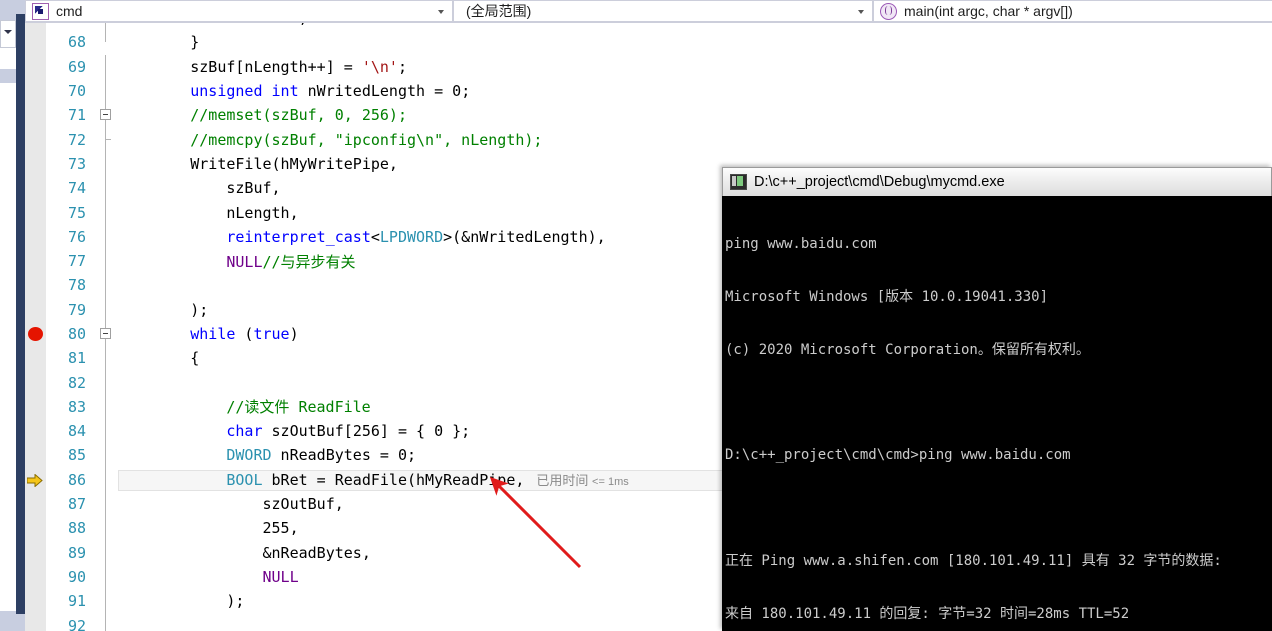 The image size is (1272, 631). What do you see at coordinates (582, 481) in the screenshot?
I see `elapsed-time-adornment: 已用时间 <= 1ms` at bounding box center [582, 481].